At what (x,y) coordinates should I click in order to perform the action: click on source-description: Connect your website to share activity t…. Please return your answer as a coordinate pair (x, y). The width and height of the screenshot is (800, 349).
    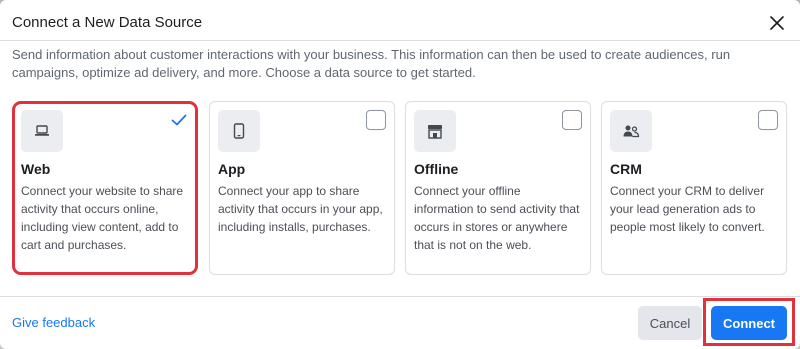
    Looking at the image, I should click on (102, 218).